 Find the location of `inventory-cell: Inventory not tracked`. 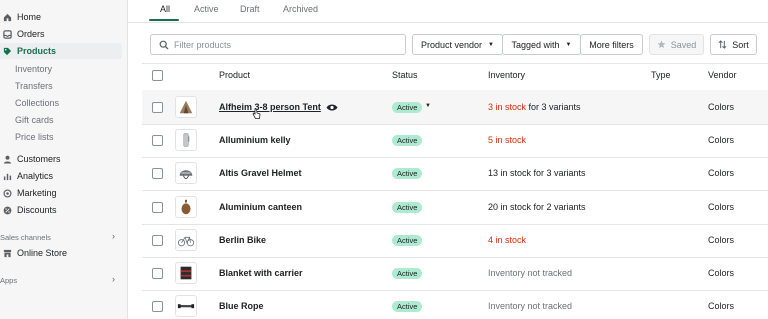

inventory-cell: Inventory not tracked is located at coordinates (530, 306).